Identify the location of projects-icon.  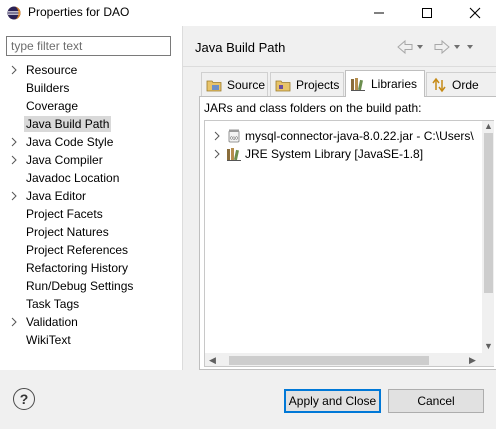
(283, 85).